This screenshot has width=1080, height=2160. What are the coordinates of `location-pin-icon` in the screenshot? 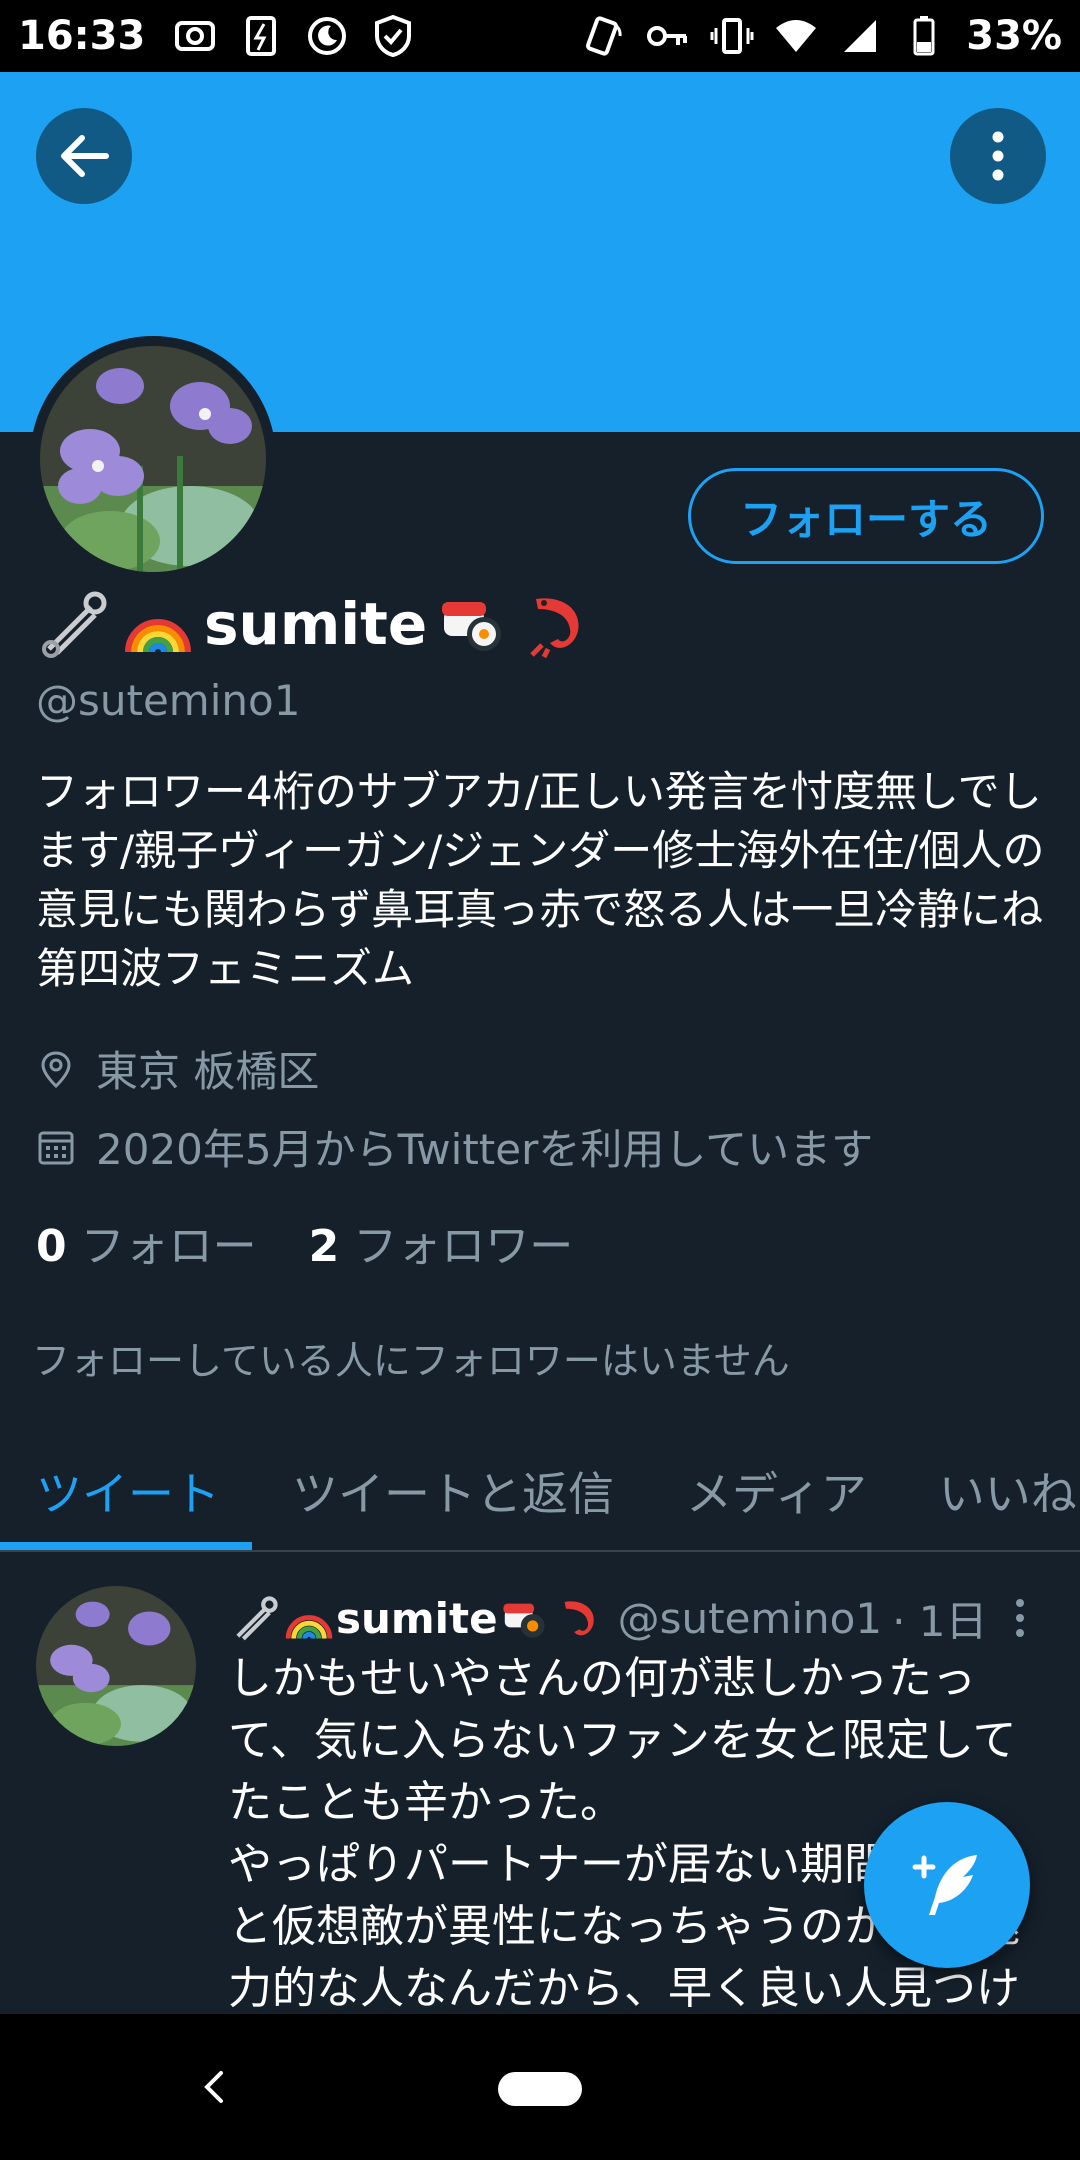 It's located at (56, 1069).